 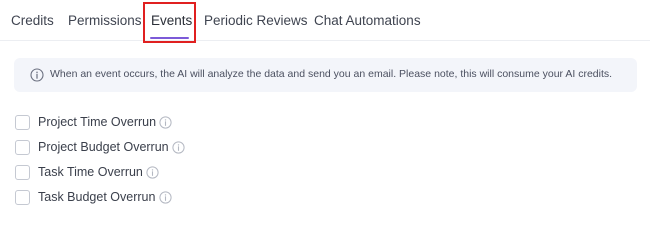 I want to click on info-icon, so click(x=37, y=75).